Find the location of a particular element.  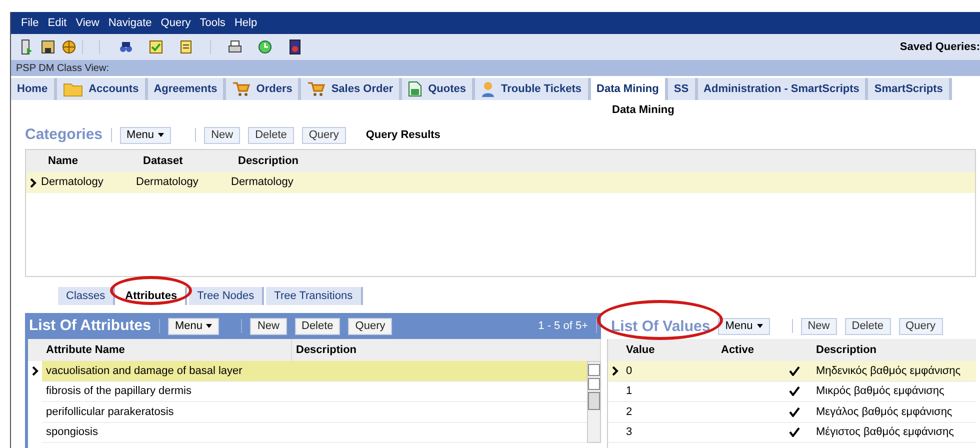

table-row: 3 Μέγιστος βαθμός εμφάνισης is located at coordinates (792, 432).